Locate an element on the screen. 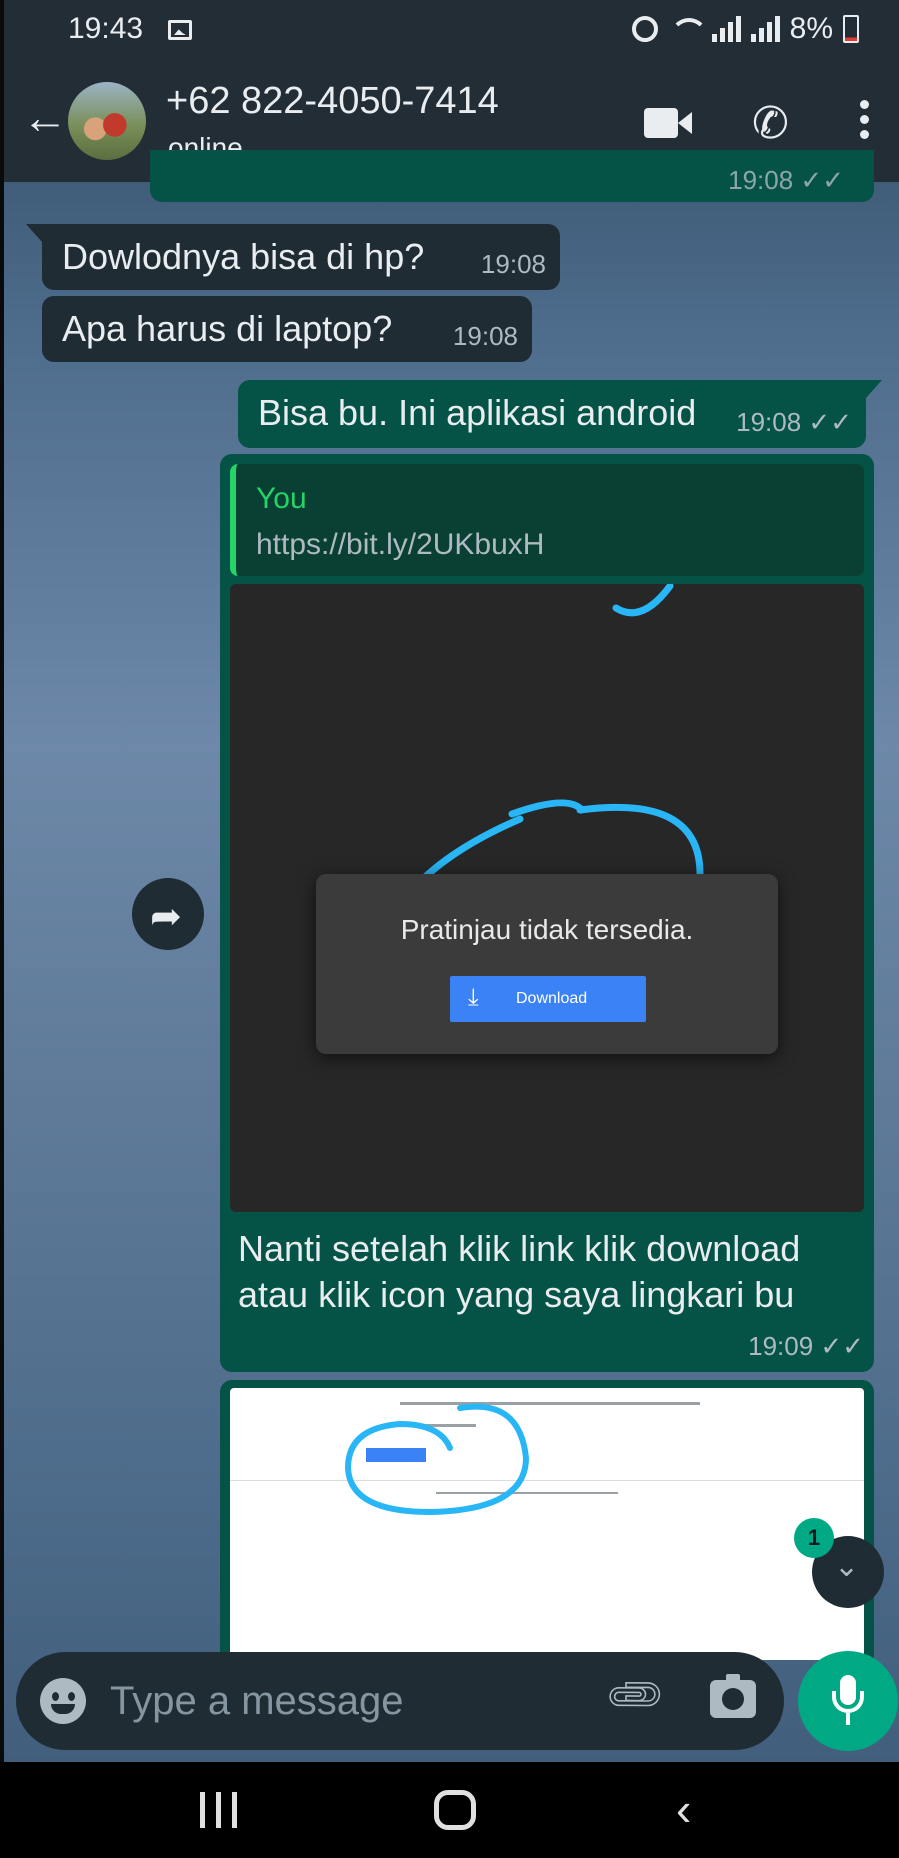 This screenshot has height=1858, width=899. message-bubble-partial: 19:08 ✓✓ is located at coordinates (512, 176).